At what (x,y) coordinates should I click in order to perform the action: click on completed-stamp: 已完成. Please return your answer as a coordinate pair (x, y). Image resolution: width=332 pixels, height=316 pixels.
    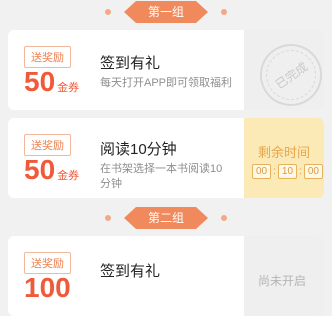
    Looking at the image, I should click on (285, 70).